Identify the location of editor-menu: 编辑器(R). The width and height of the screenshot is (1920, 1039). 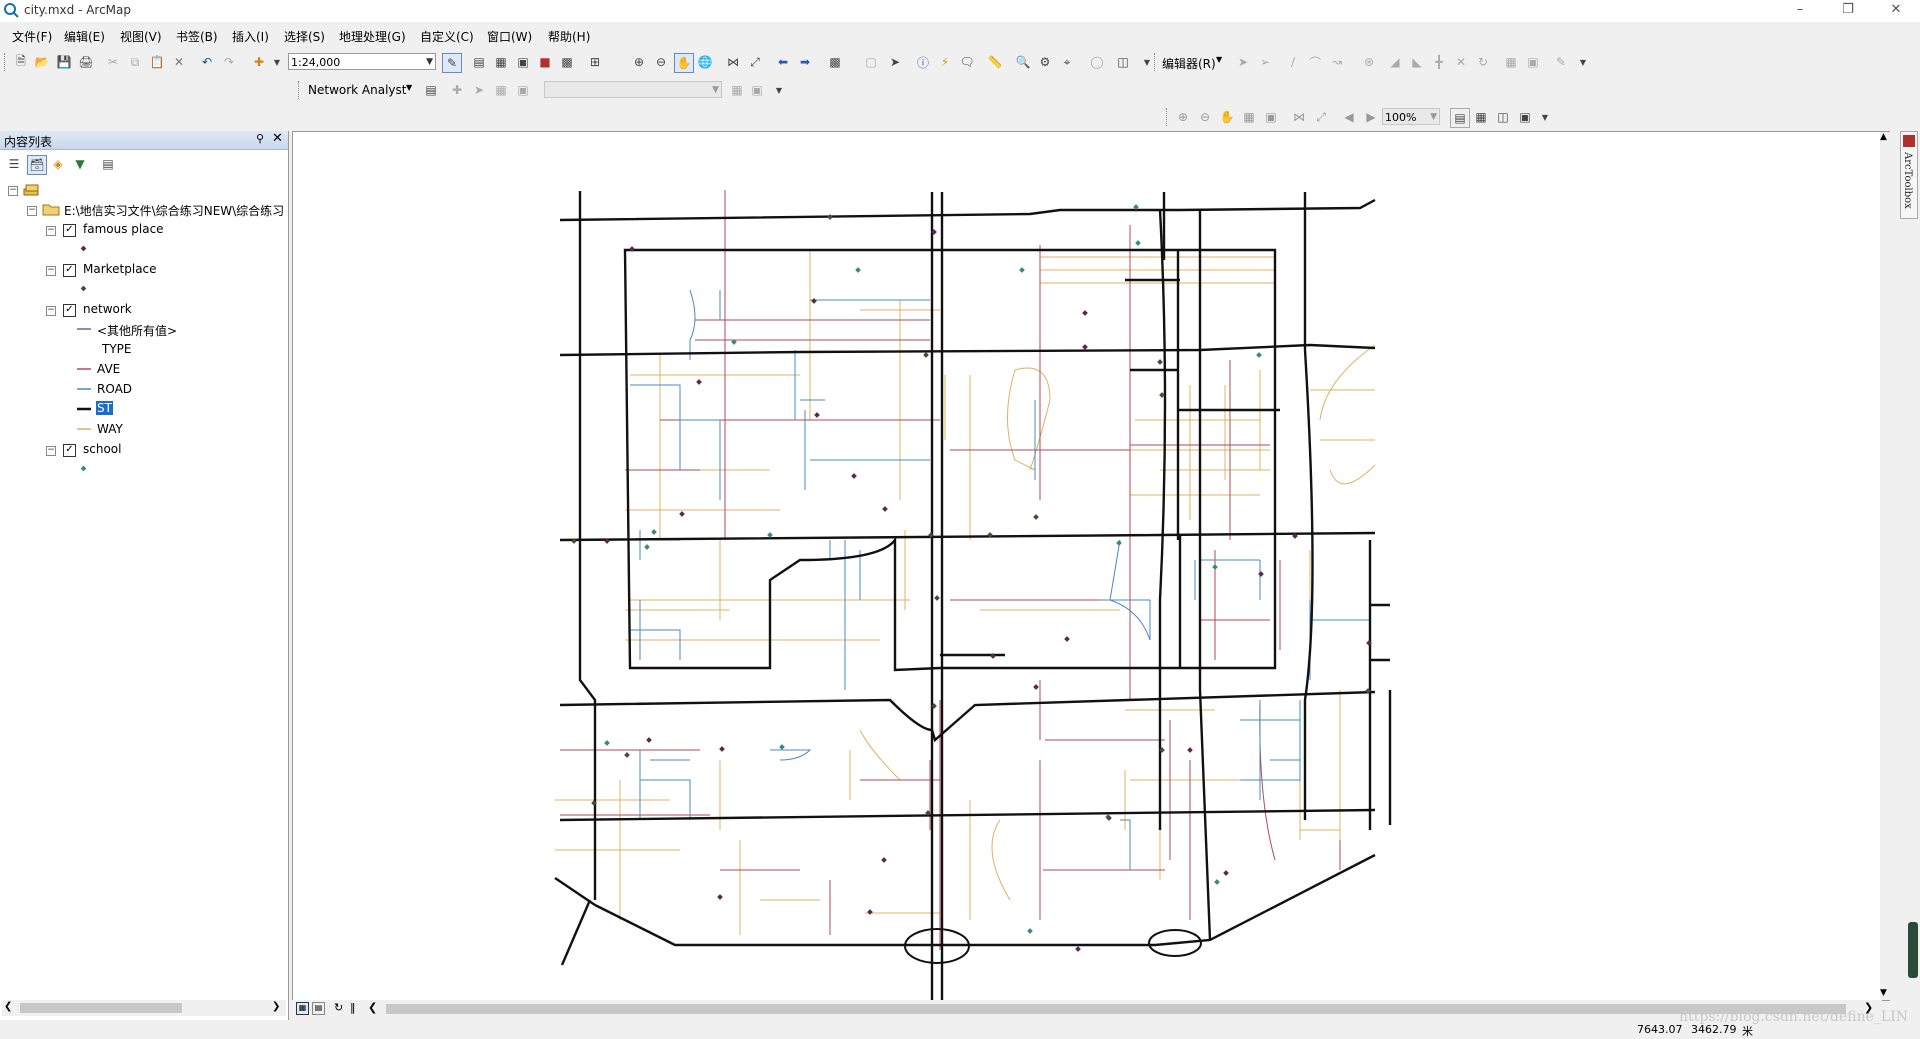
(1189, 63).